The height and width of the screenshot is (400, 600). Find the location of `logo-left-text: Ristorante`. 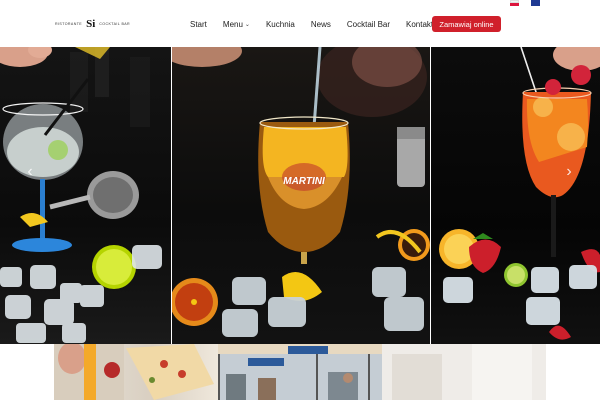

logo-left-text: Ristorante is located at coordinates (69, 24).